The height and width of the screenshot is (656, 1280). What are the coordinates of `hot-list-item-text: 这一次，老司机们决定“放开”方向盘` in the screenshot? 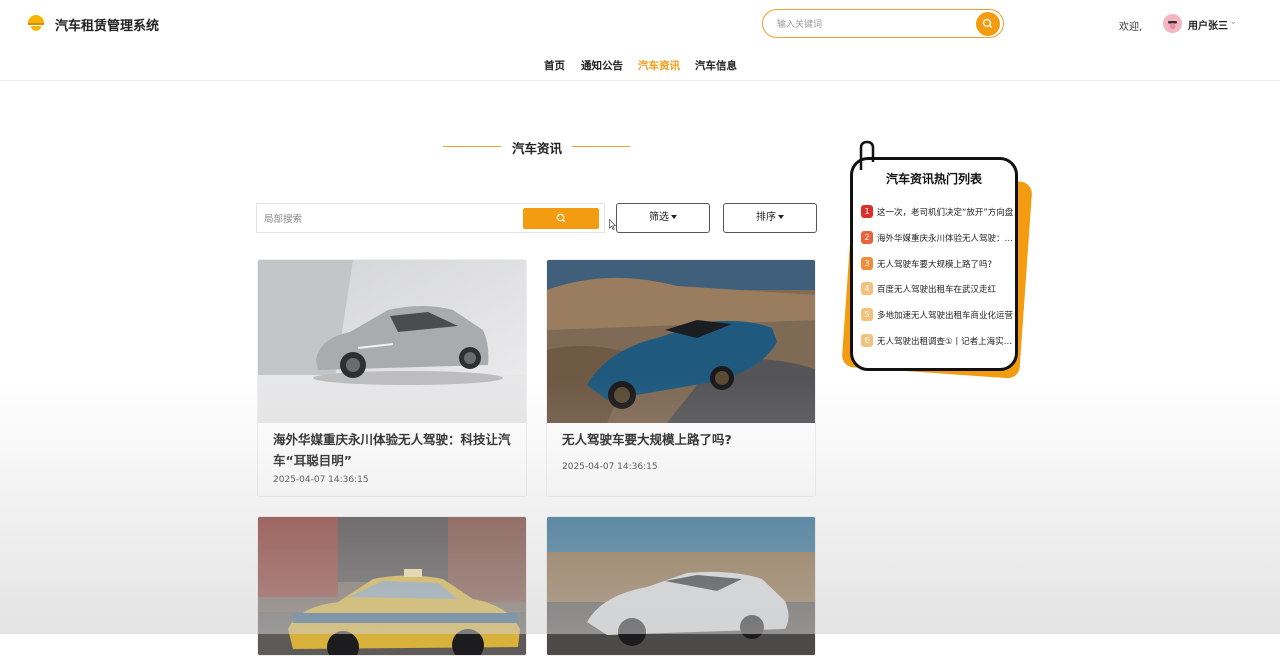 It's located at (945, 212).